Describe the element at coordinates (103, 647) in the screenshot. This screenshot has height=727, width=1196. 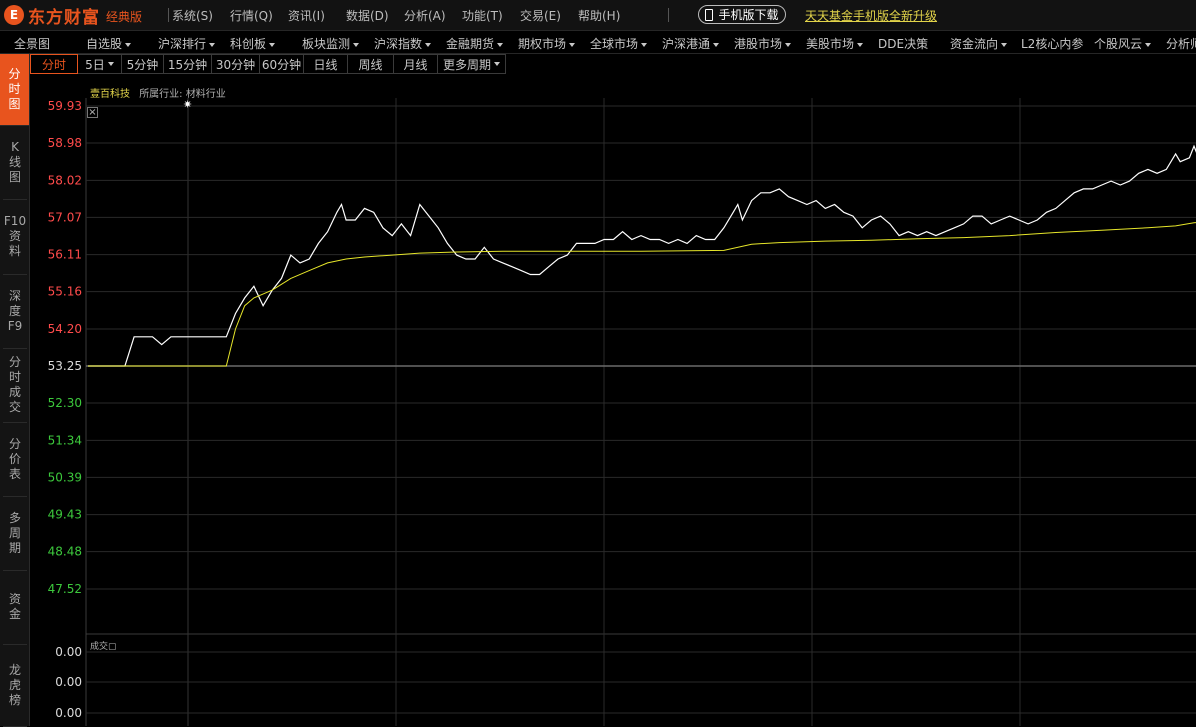
I see `volume-label: 成交▢` at that location.